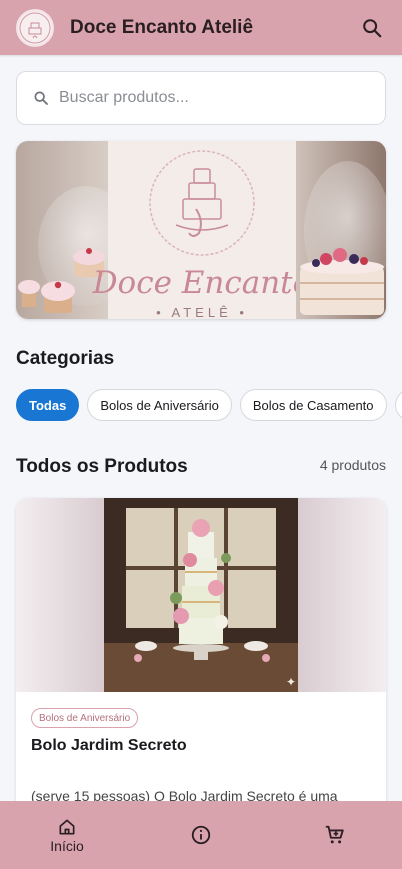  Describe the element at coordinates (202, 312) in the screenshot. I see `banner-brand-subtitle: • ATELÊ •` at that location.